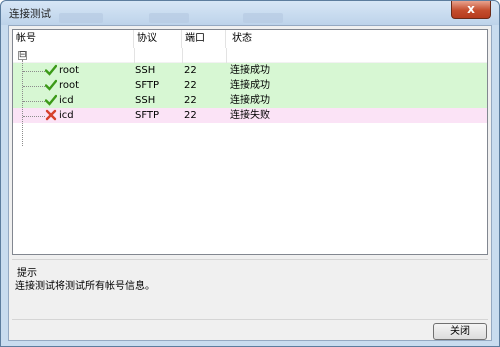 This screenshot has width=500, height=347. I want to click on table-row: icd SSH 22 连接成功, so click(250, 100).